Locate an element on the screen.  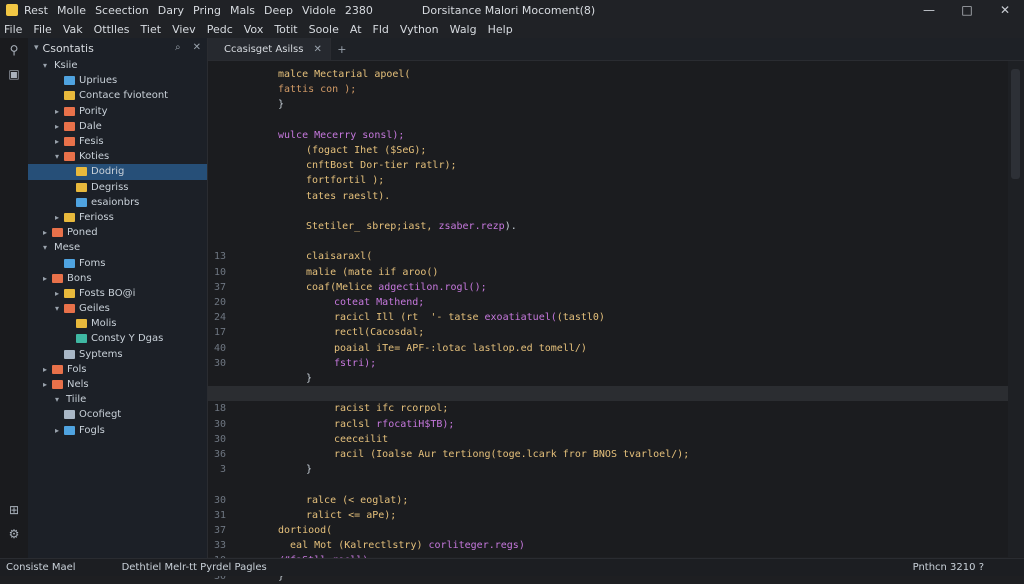
status-file-info: Dethtiel Melr-tt Pyrdel Pagles is located at coordinates (194, 567).